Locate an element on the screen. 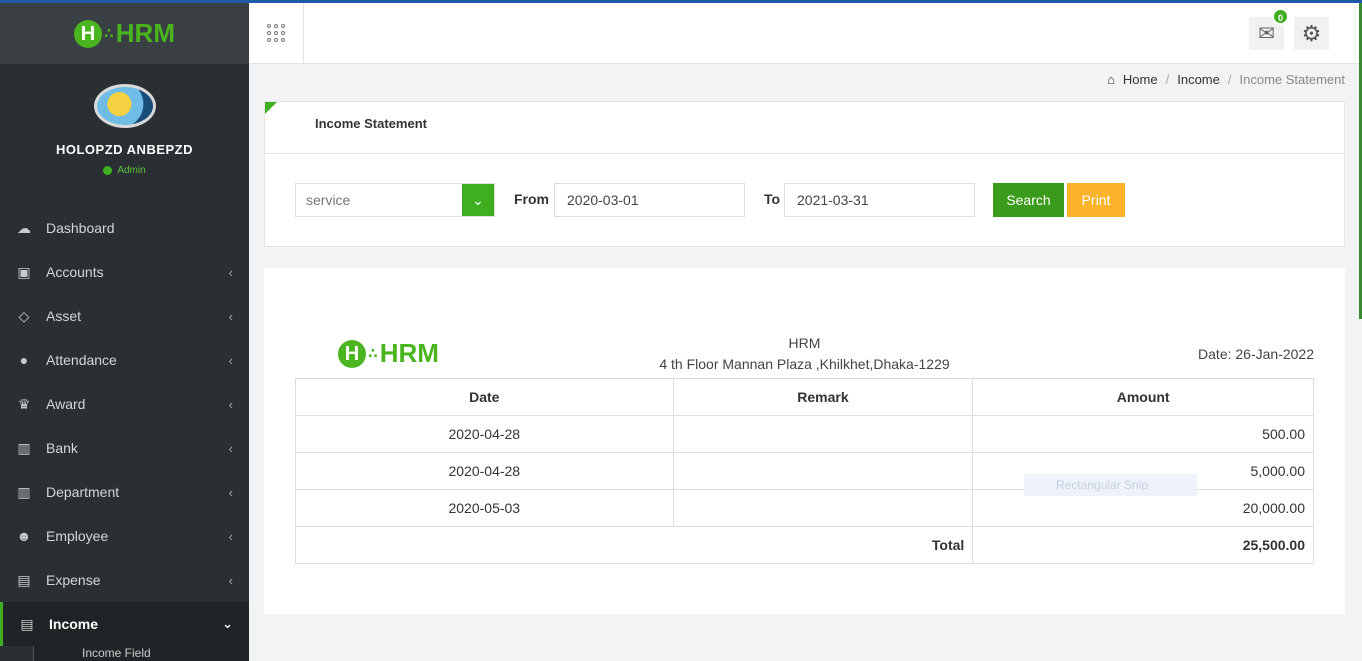 Image resolution: width=1362 pixels, height=661 pixels. money-icon: ▤ is located at coordinates (24, 579).